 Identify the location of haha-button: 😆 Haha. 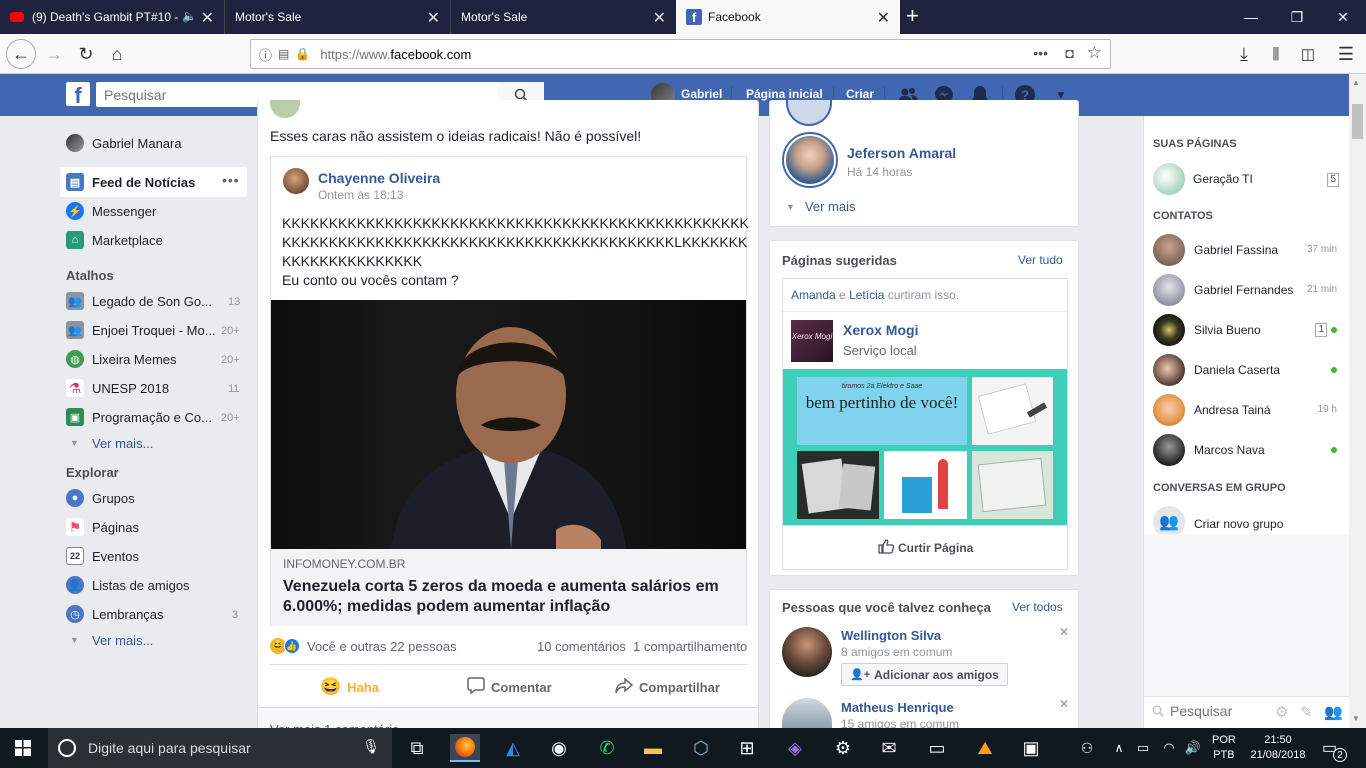
(349, 687).